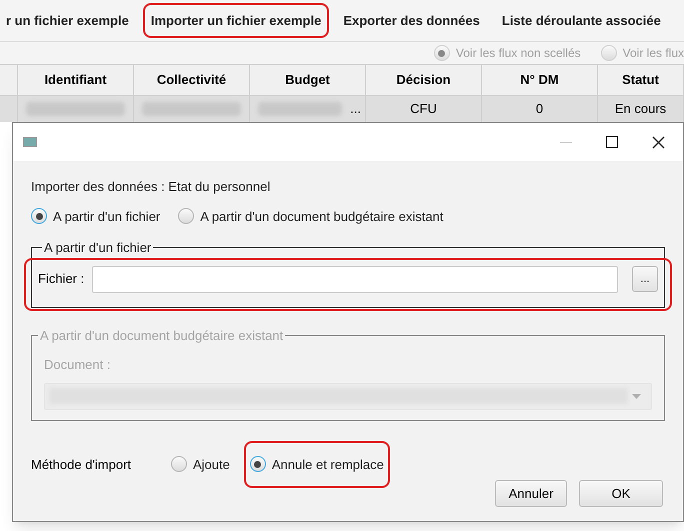  I want to click on dropdown-arrow-icon, so click(636, 396).